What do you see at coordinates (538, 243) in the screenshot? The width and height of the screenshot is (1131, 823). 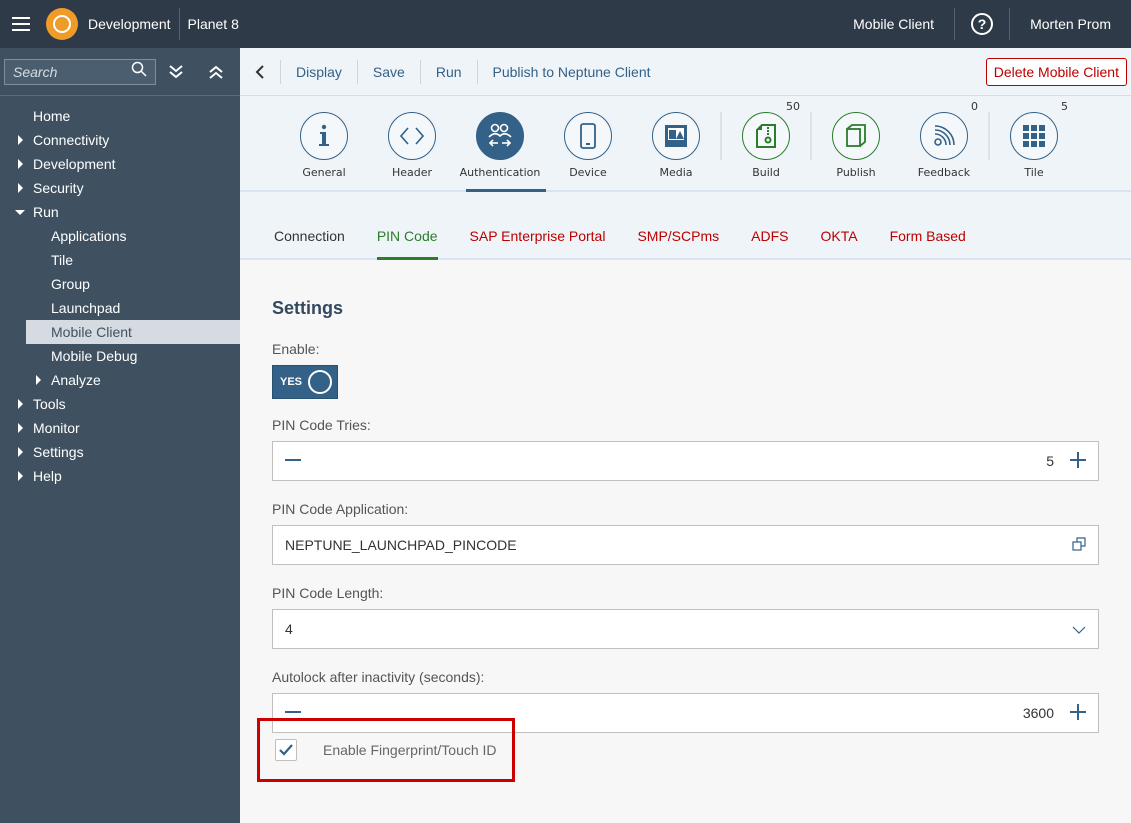 I see `tab-sap-enterprise-portal: SAP Enterprise Portal` at bounding box center [538, 243].